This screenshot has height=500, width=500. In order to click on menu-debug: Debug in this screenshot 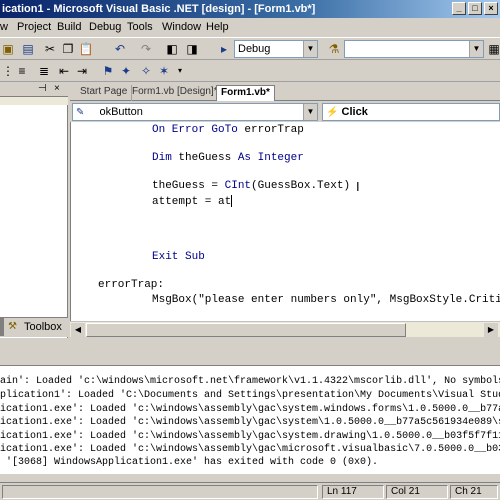, I will do `click(105, 27)`.